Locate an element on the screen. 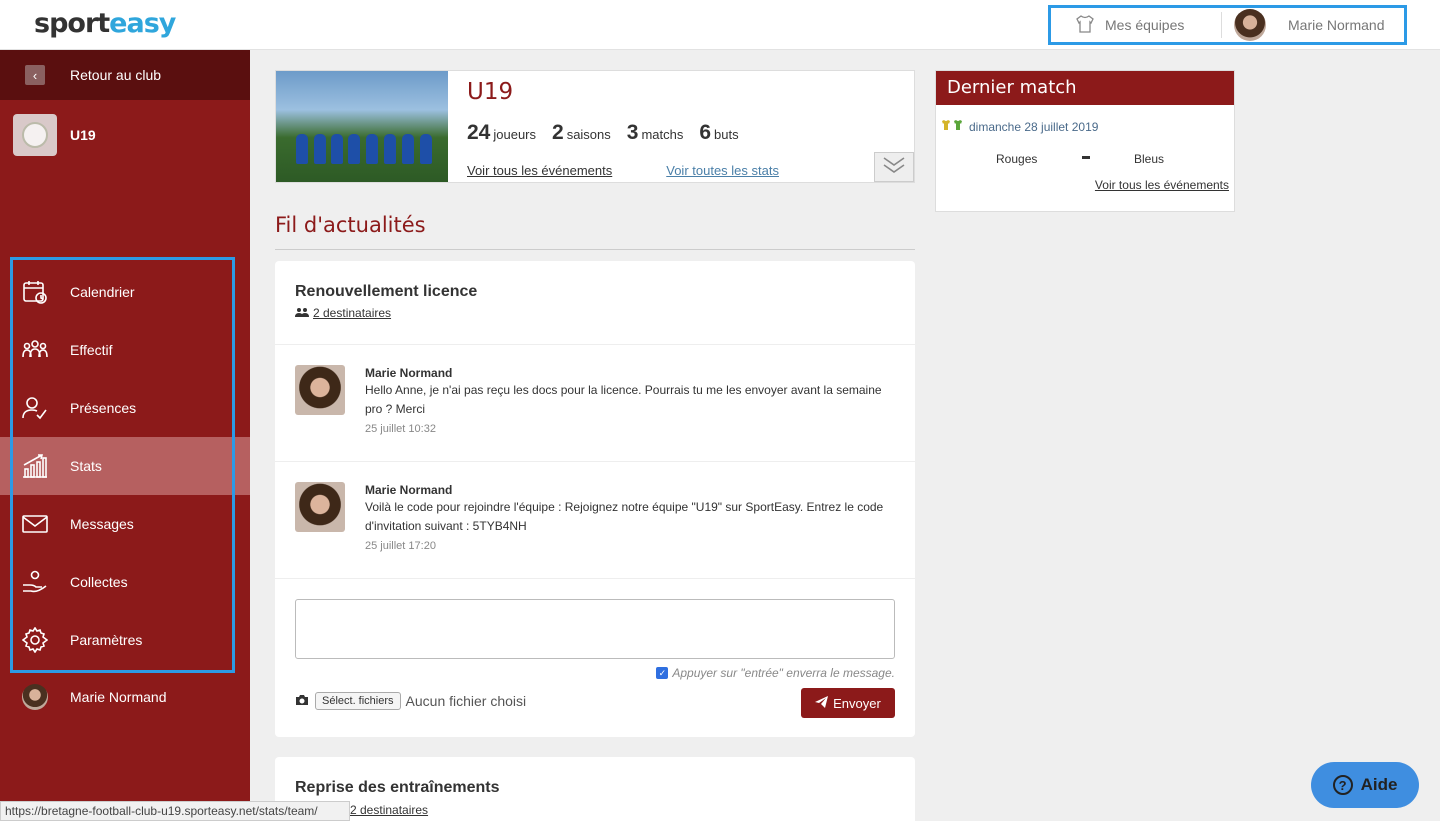 The image size is (1440, 821). sidebar-item-collectes: Collectes is located at coordinates (125, 582).